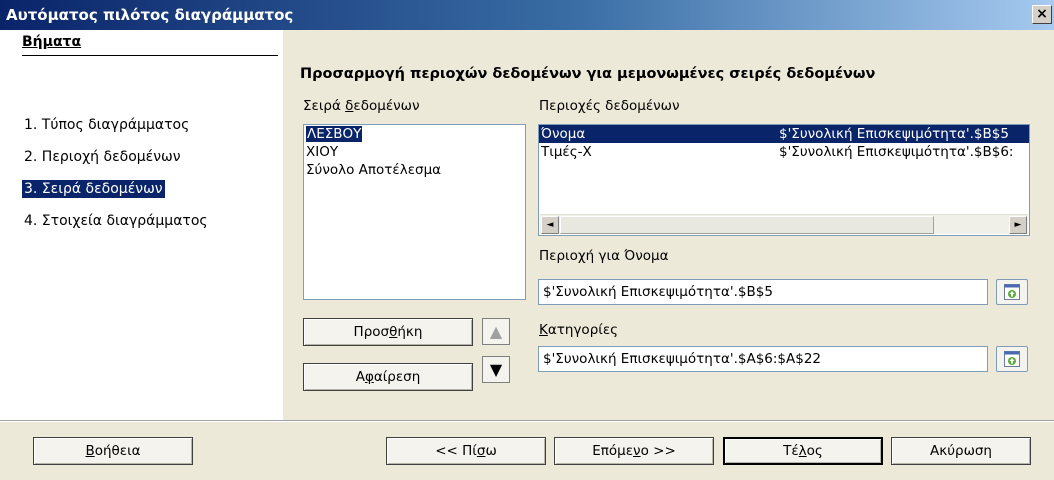  Describe the element at coordinates (961, 451) in the screenshot. I see `cancel-button: Ακύρωση` at that location.